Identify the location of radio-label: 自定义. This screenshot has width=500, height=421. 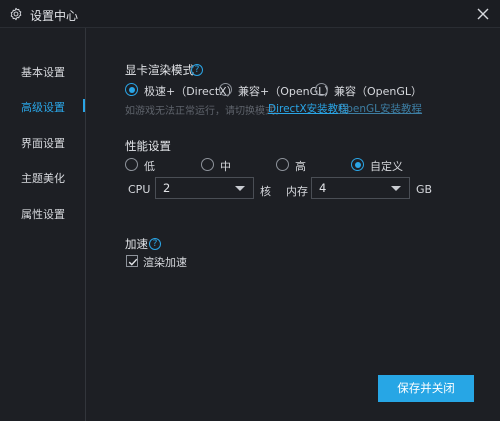
(386, 166).